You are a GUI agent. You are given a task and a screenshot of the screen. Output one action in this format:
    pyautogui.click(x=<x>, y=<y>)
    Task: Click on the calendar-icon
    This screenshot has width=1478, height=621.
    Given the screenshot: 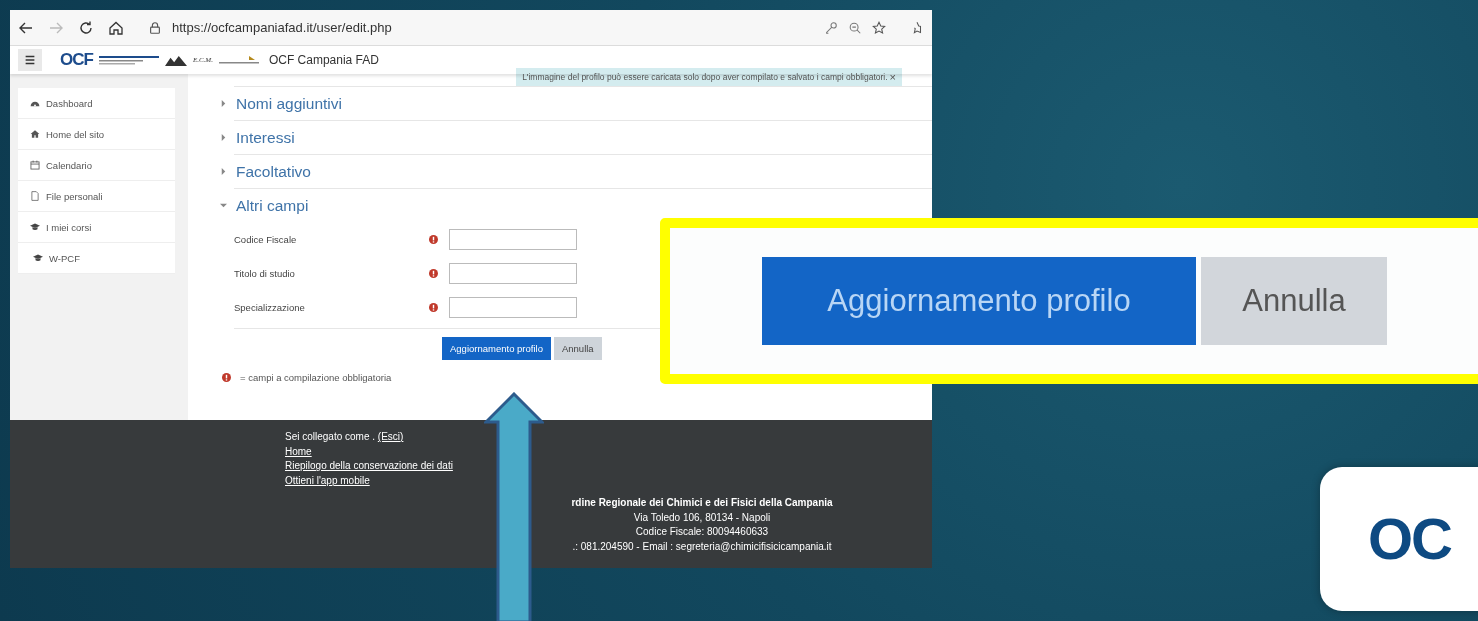 What is the action you would take?
    pyautogui.click(x=35, y=165)
    